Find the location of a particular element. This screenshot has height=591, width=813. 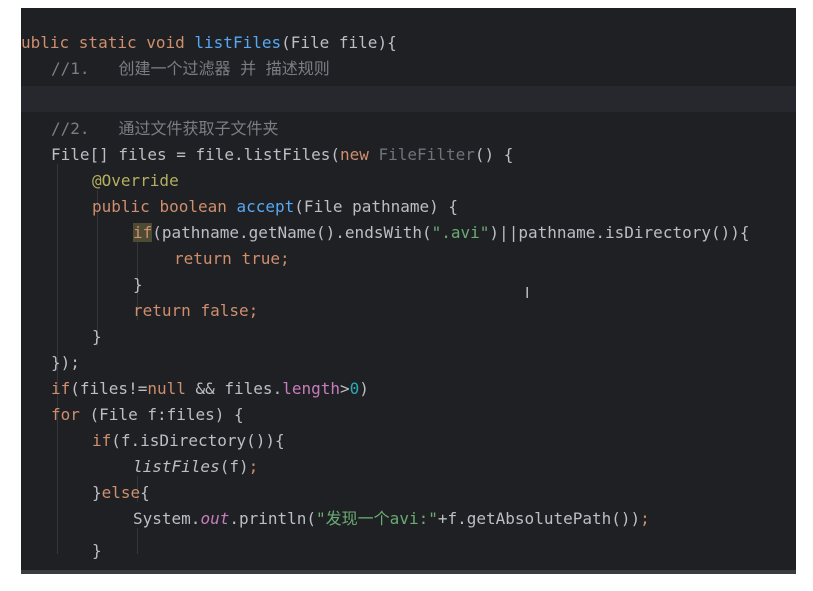

code-token: (f) is located at coordinates (234, 466).